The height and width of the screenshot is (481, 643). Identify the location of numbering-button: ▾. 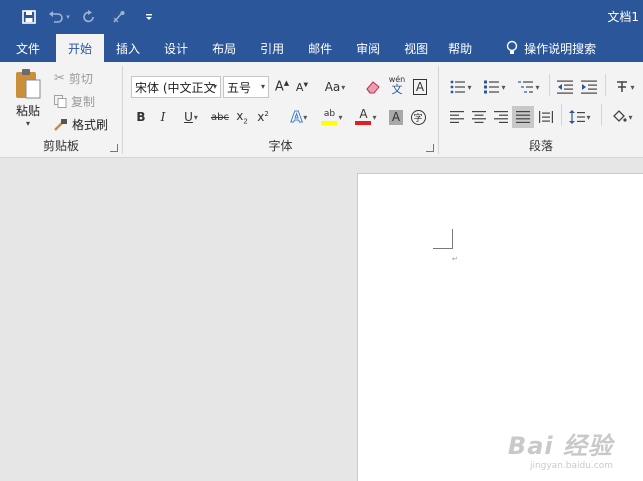
(495, 87).